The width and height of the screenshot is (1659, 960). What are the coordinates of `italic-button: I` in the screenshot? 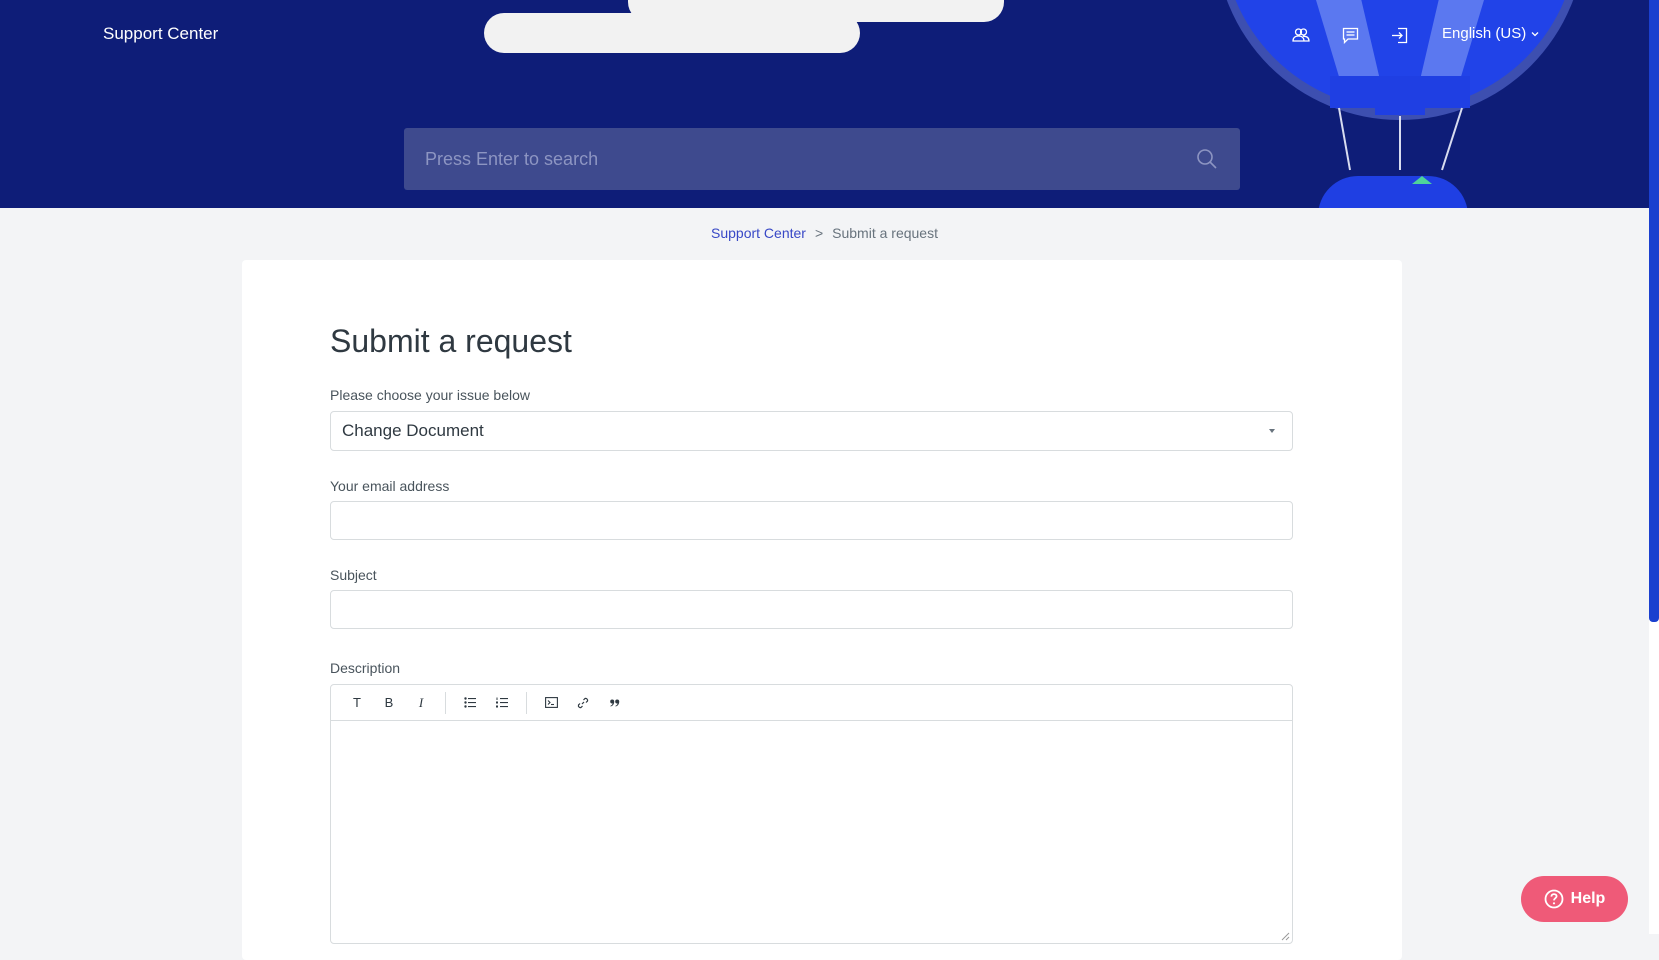 It's located at (421, 703).